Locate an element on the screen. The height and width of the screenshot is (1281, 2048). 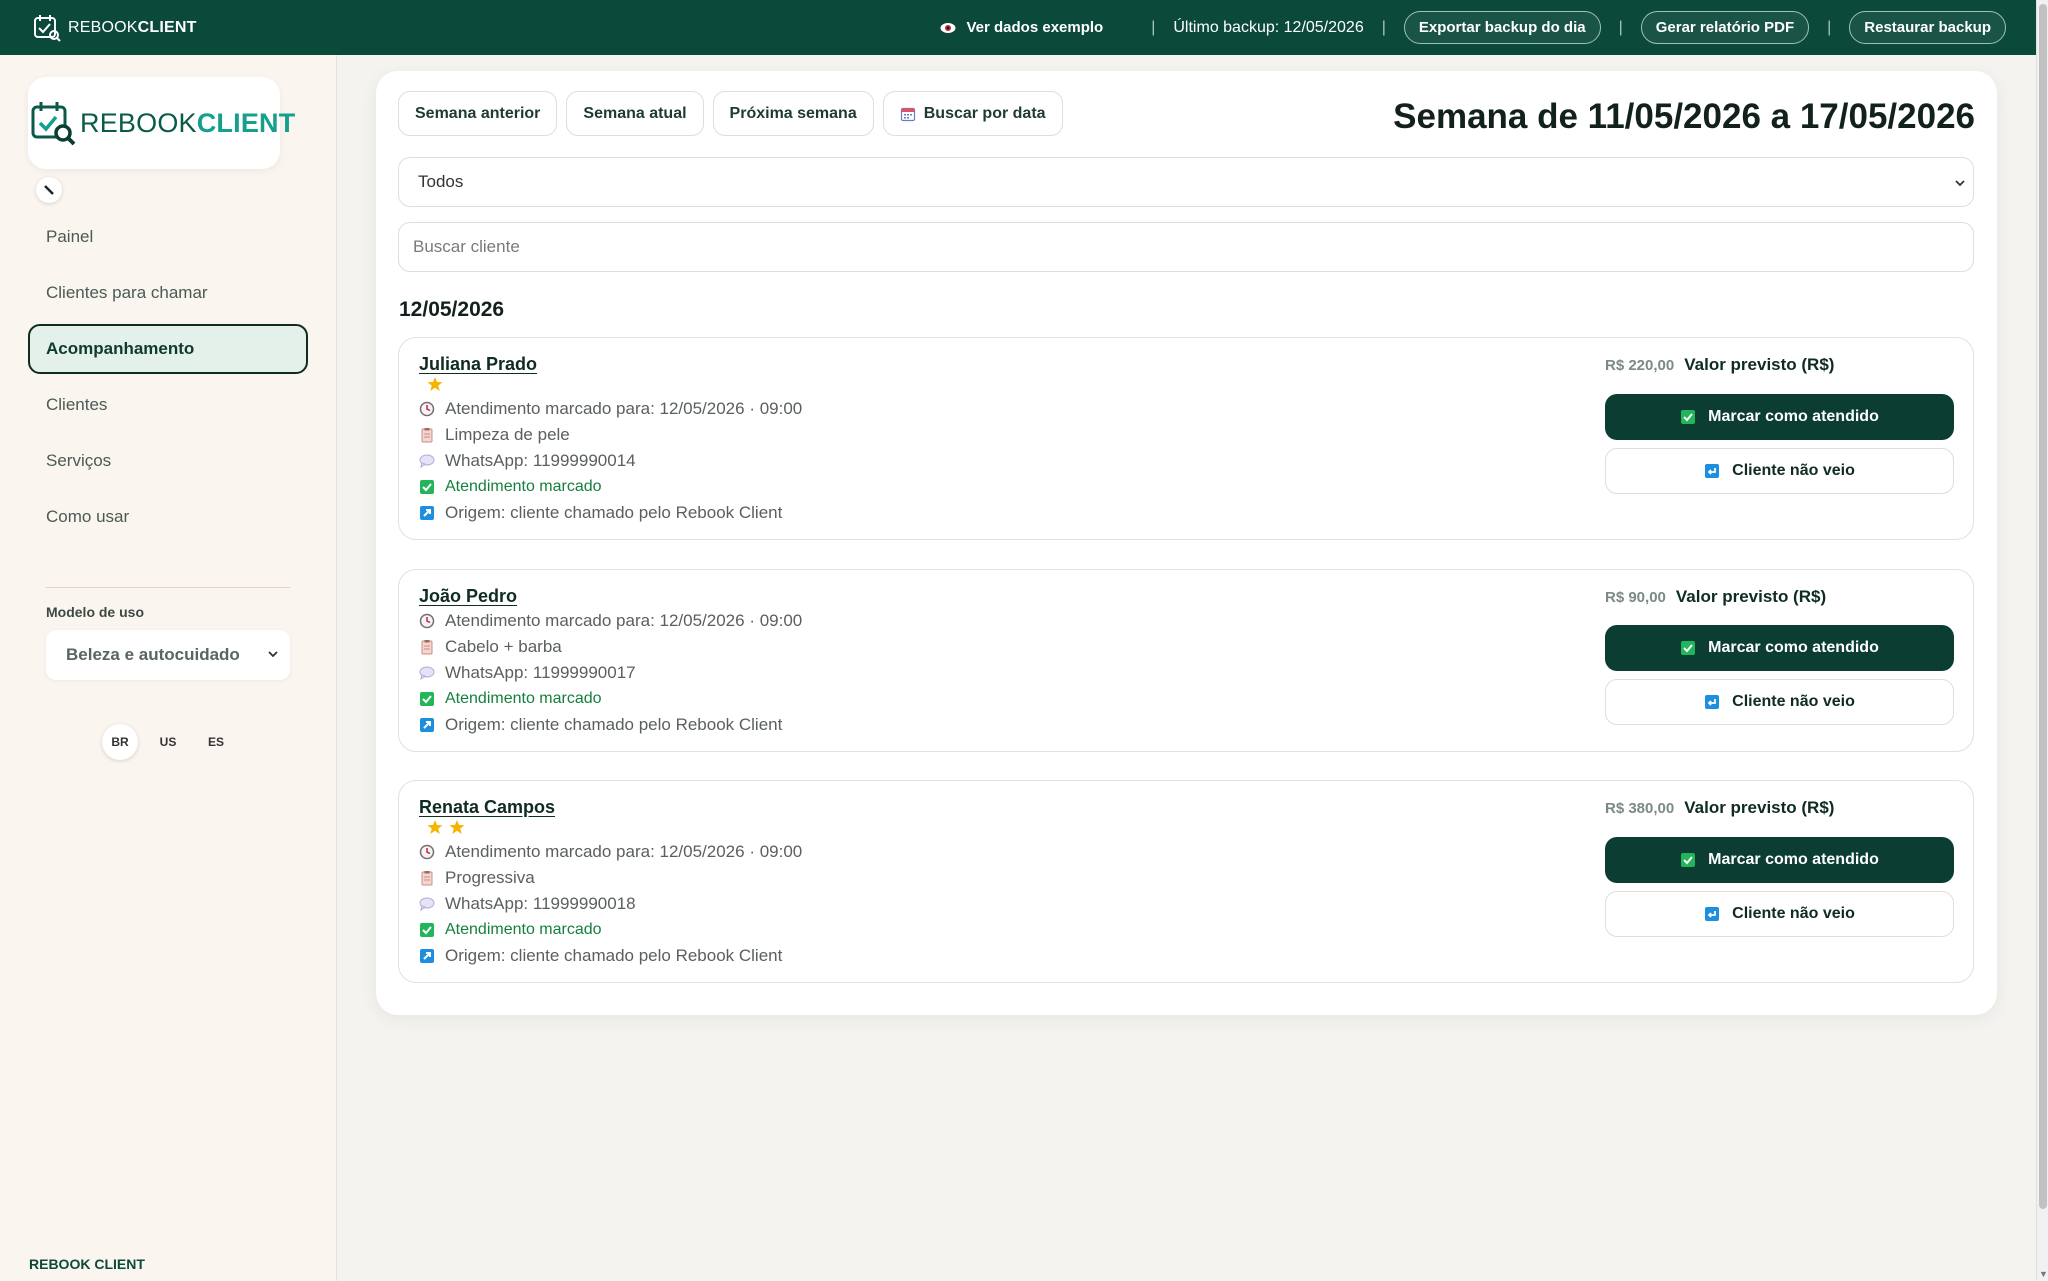
current-week-button: Semana atual is located at coordinates (635, 113).